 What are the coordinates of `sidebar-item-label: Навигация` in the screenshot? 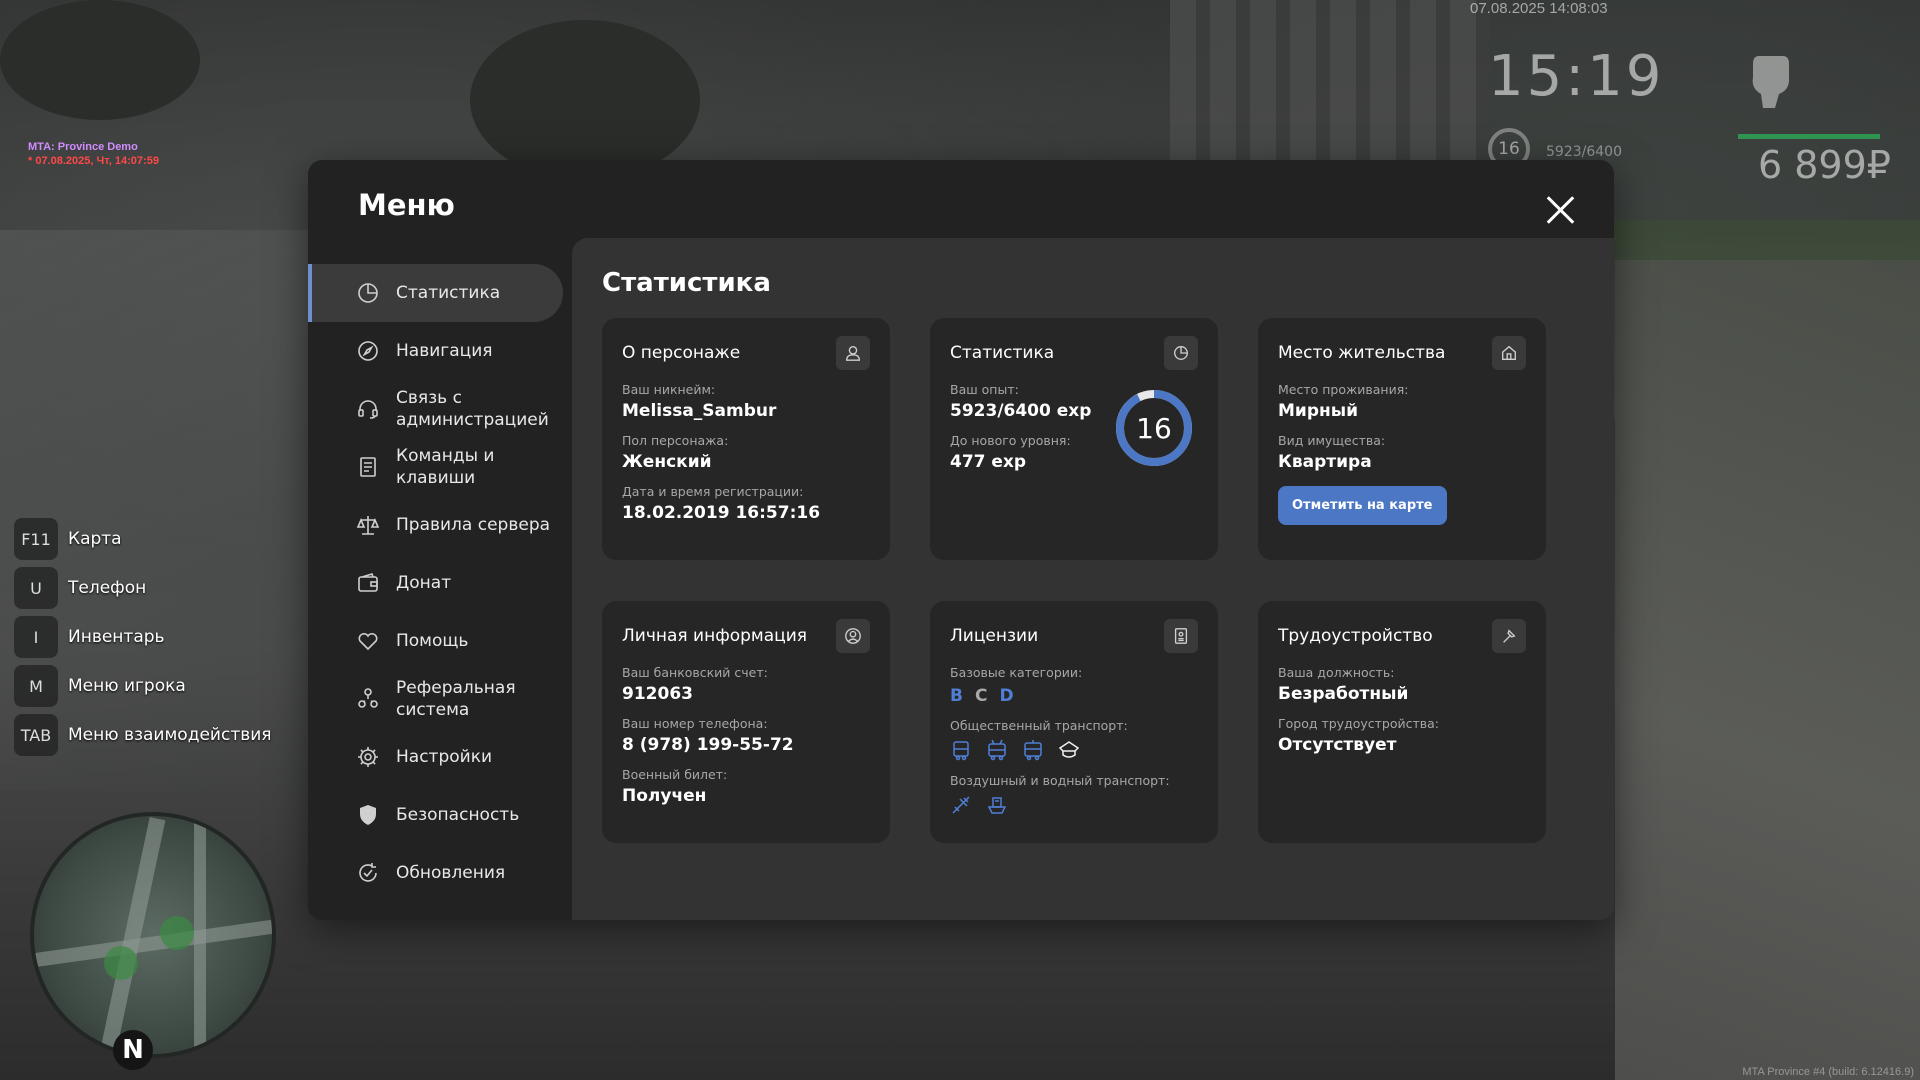 It's located at (444, 351).